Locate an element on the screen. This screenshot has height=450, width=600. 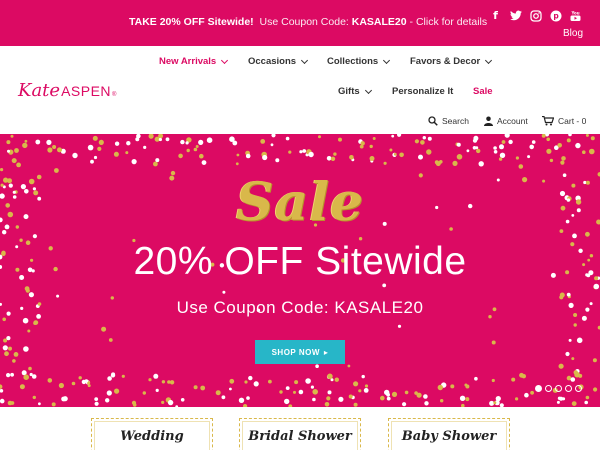
nav-collections: Collections is located at coordinates (359, 61).